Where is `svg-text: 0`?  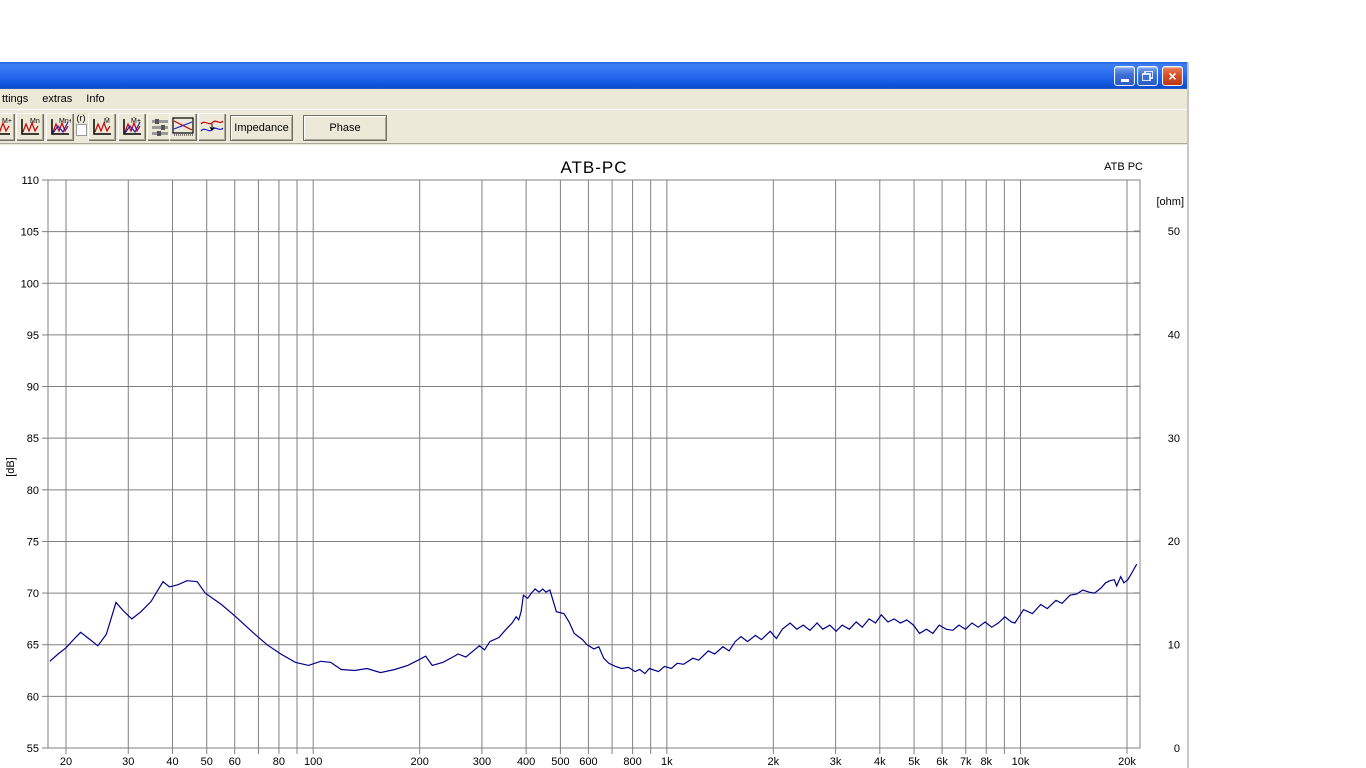
svg-text: 0 is located at coordinates (1177, 749).